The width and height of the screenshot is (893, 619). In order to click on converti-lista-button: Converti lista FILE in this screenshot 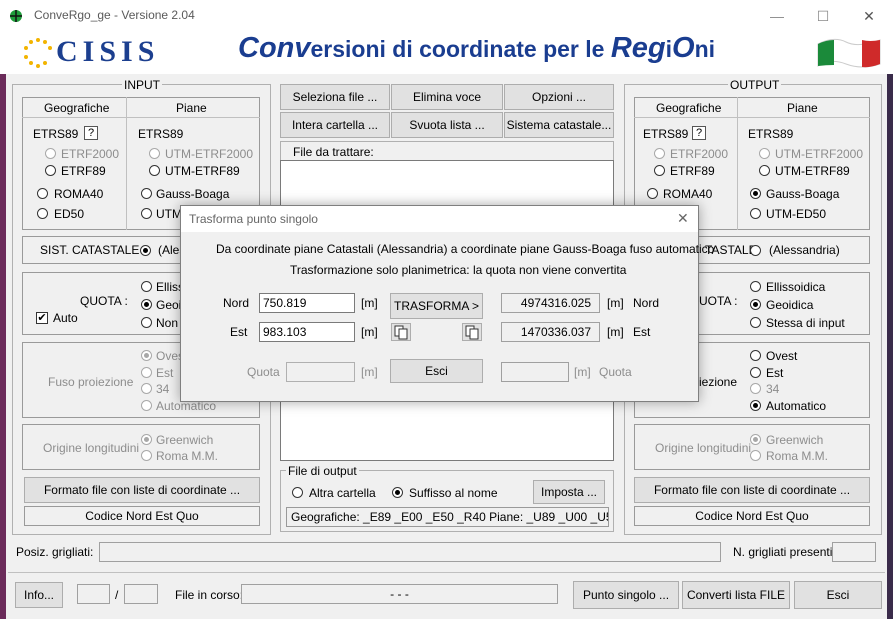, I will do `click(736, 595)`.